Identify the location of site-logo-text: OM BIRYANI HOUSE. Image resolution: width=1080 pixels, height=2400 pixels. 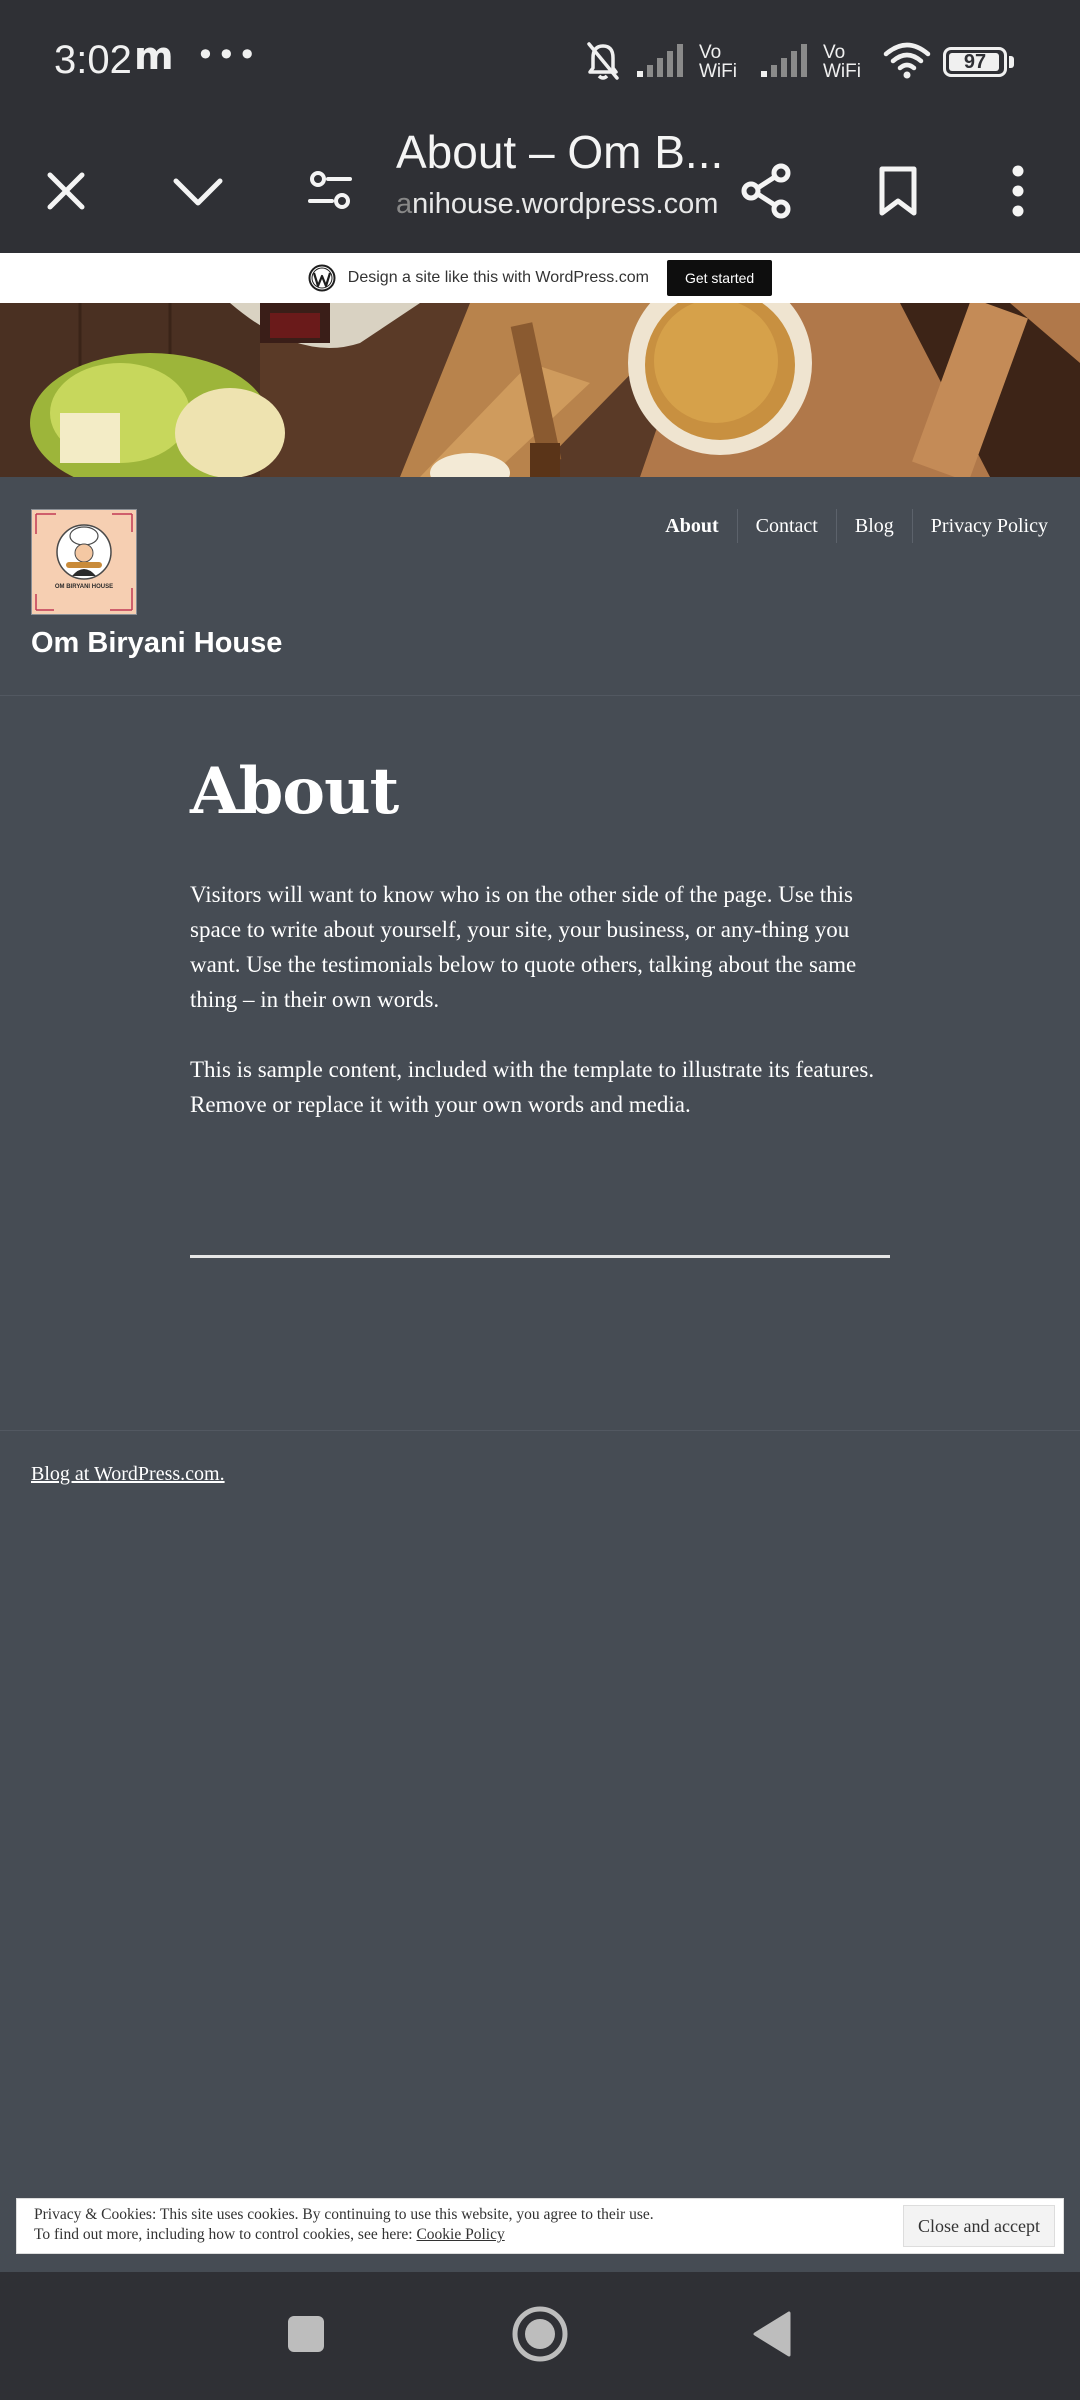
(84, 587).